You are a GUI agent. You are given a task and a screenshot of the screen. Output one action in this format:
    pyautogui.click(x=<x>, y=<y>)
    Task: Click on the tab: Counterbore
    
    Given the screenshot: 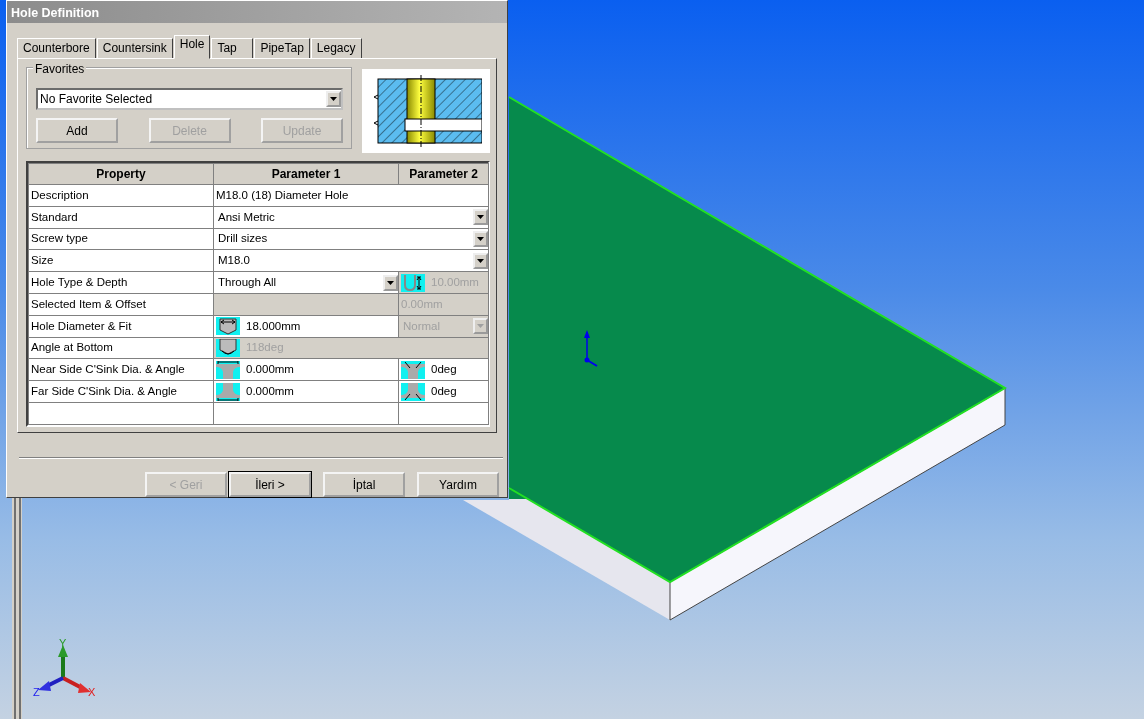 What is the action you would take?
    pyautogui.click(x=56, y=48)
    